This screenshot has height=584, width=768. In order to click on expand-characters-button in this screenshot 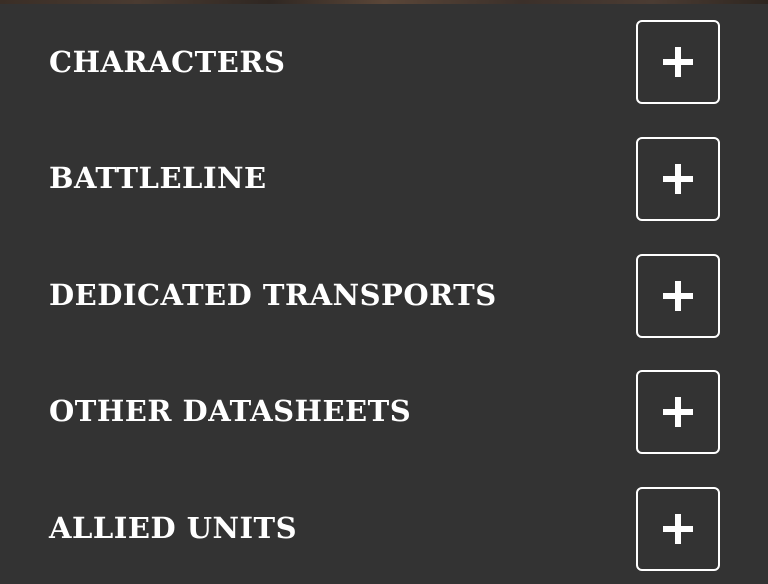, I will do `click(678, 62)`.